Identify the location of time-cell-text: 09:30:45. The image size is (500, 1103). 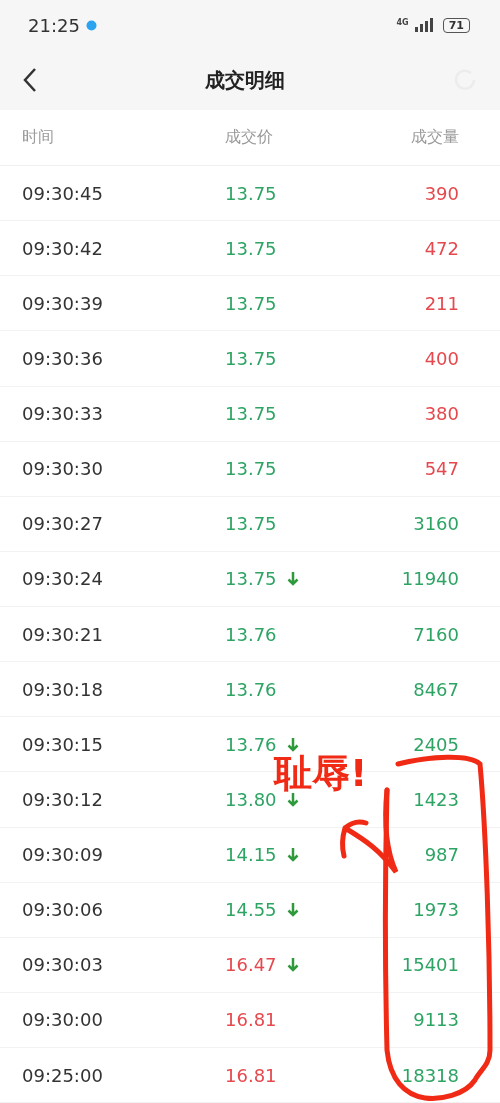
(63, 193).